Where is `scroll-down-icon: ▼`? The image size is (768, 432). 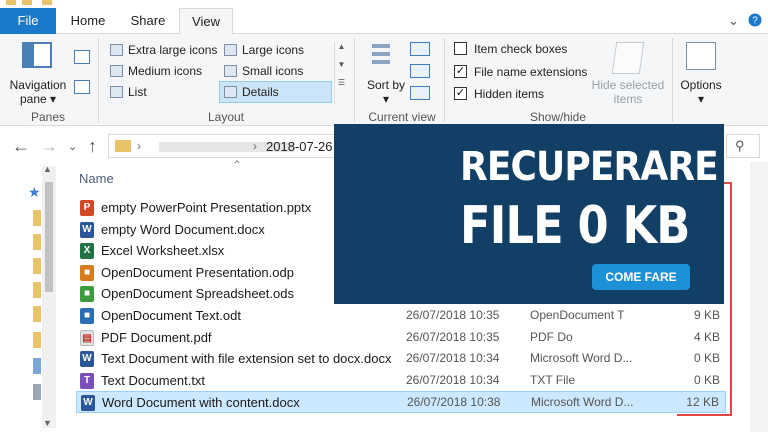 scroll-down-icon: ▼ is located at coordinates (47, 423).